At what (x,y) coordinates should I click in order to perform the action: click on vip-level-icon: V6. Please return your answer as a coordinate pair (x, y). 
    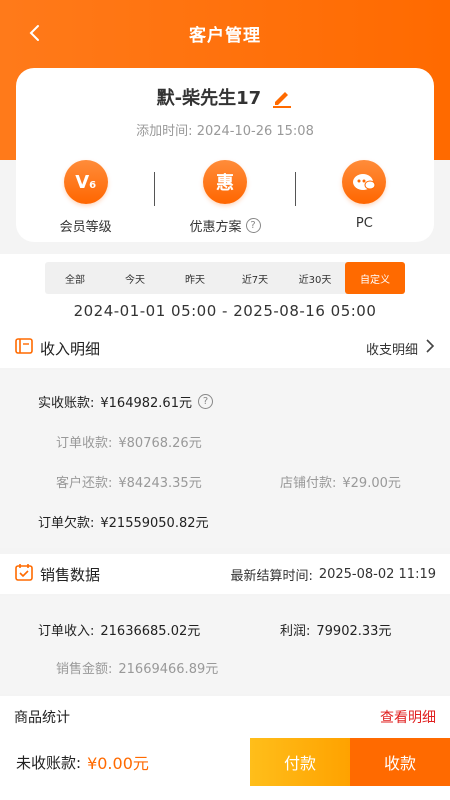
    Looking at the image, I should click on (85, 182).